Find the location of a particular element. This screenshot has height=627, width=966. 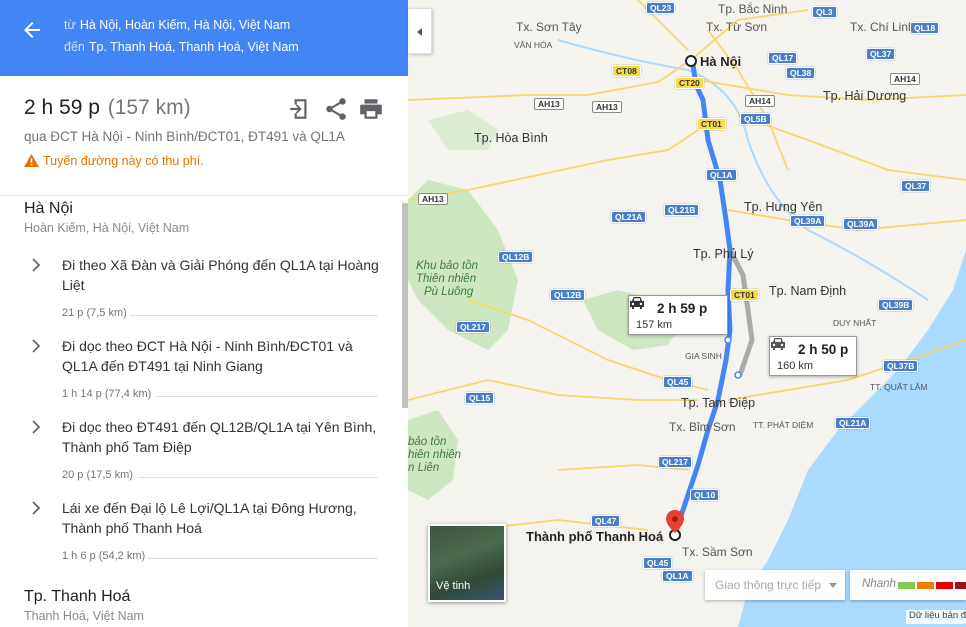

toll-warning-text: Tuyến đường này có thu phí. is located at coordinates (123, 161).